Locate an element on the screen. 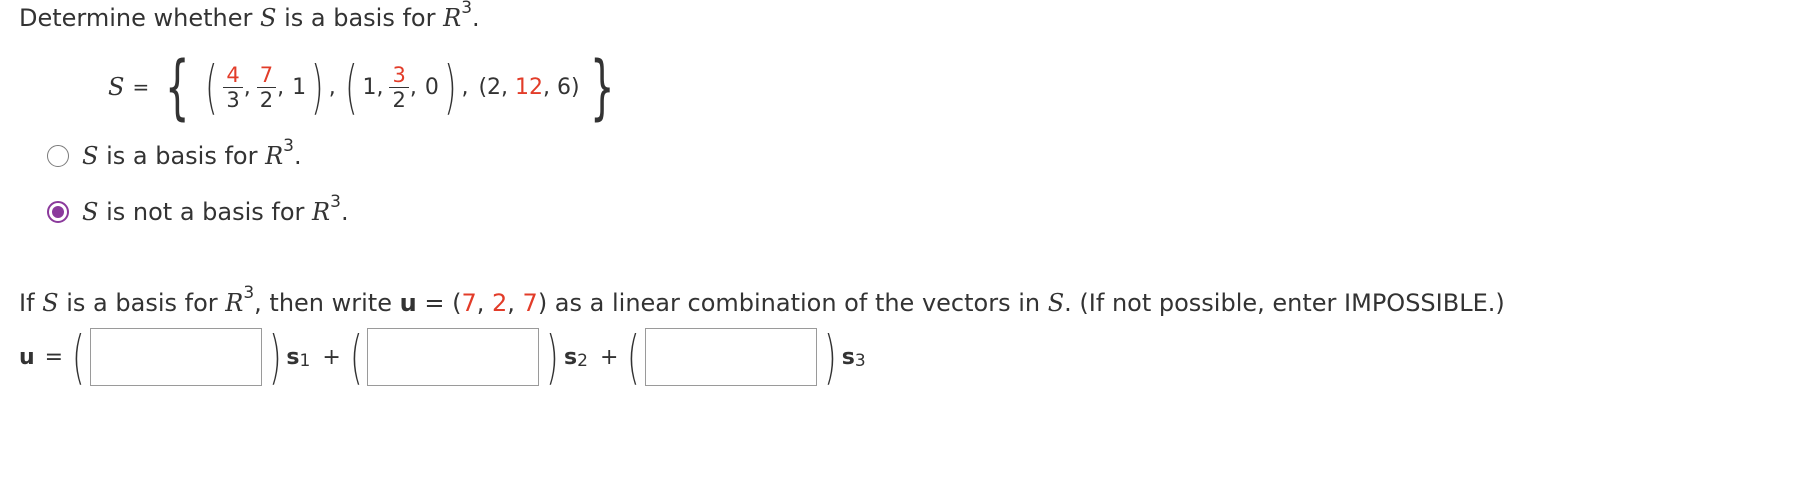  right-brace: } is located at coordinates (602, 87).